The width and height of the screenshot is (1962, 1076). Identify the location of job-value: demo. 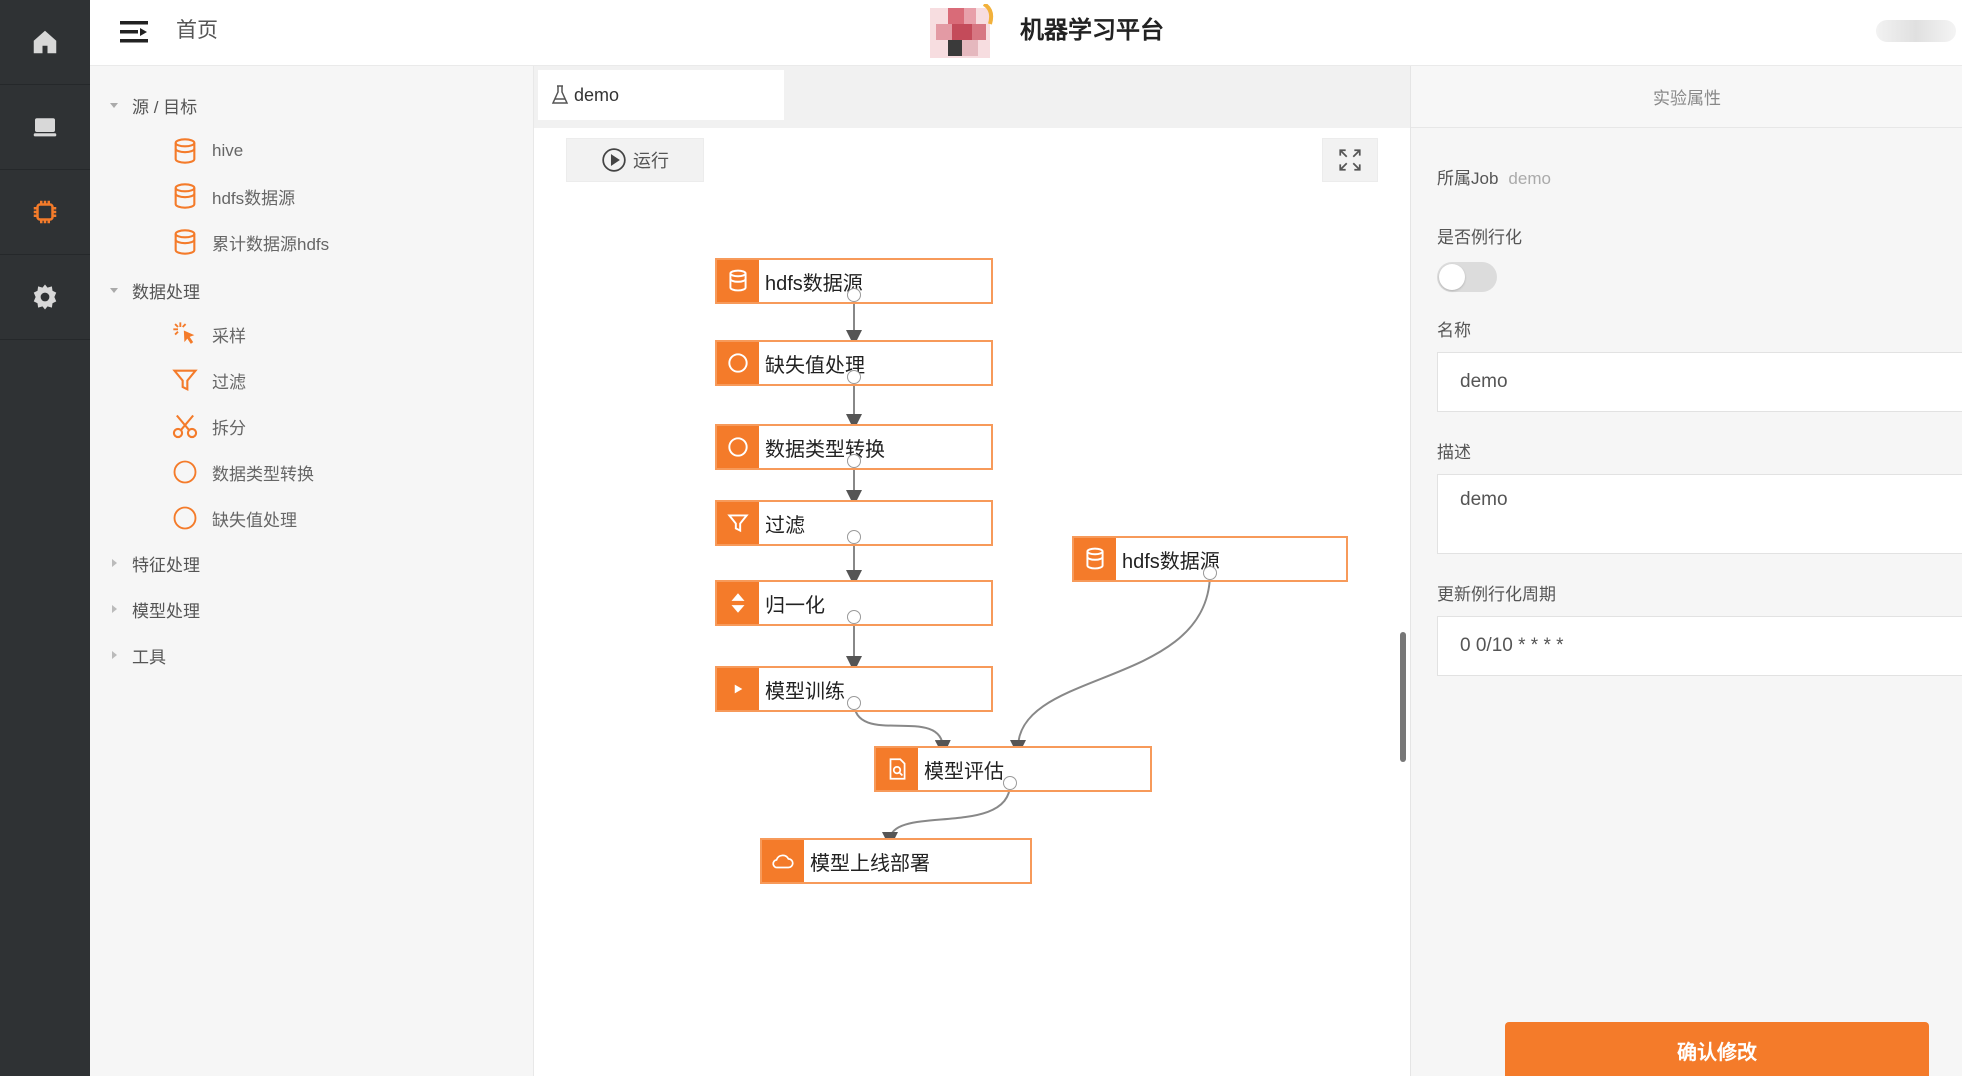
(1529, 178).